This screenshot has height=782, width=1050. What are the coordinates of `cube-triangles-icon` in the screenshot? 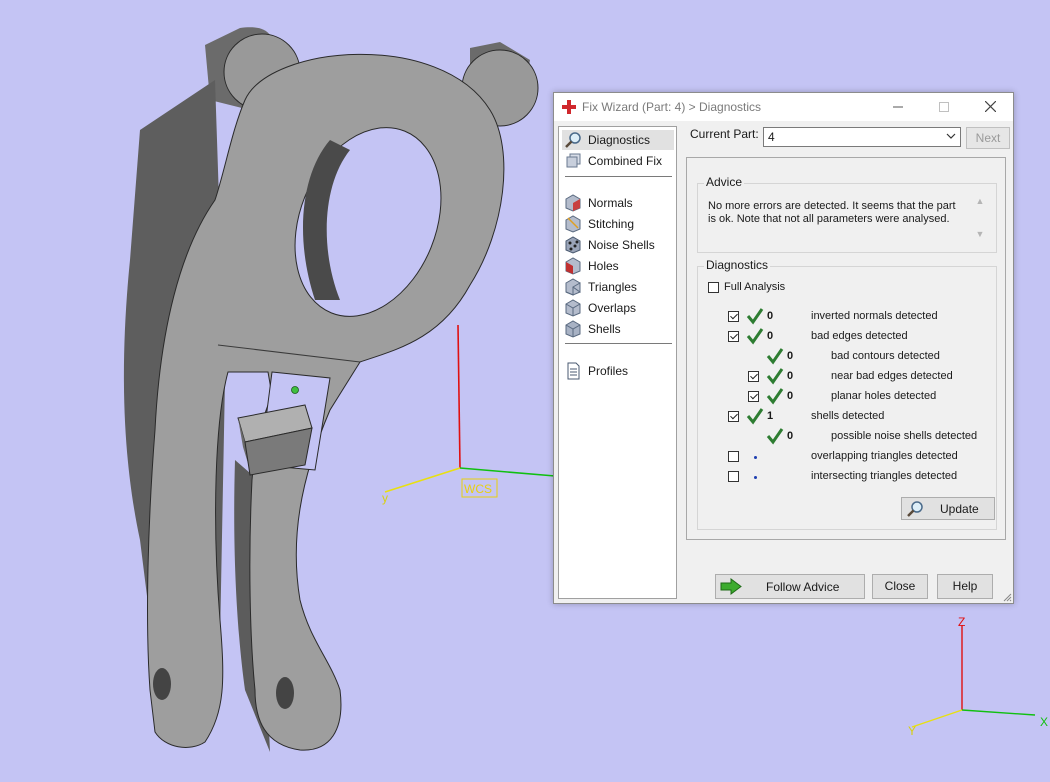 It's located at (573, 287).